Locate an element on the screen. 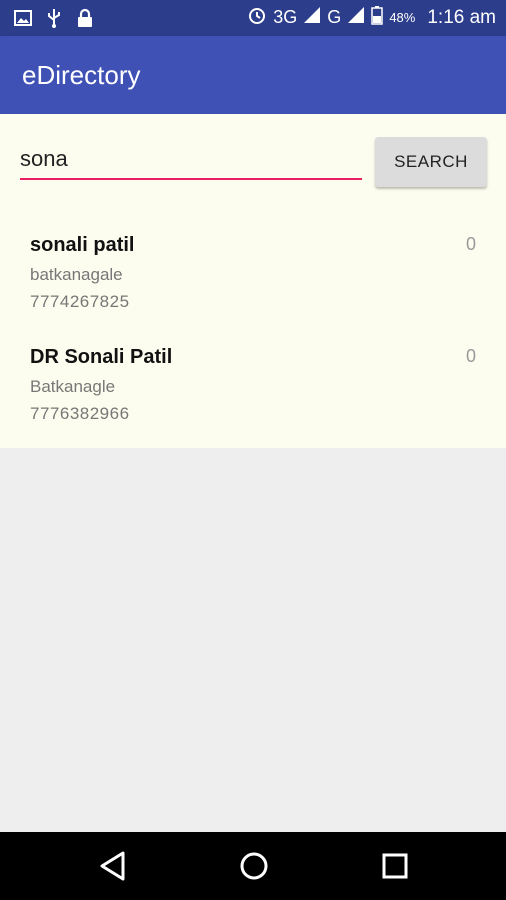  list-item: sonali patil batkanagale 7774267825 0 is located at coordinates (253, 280).